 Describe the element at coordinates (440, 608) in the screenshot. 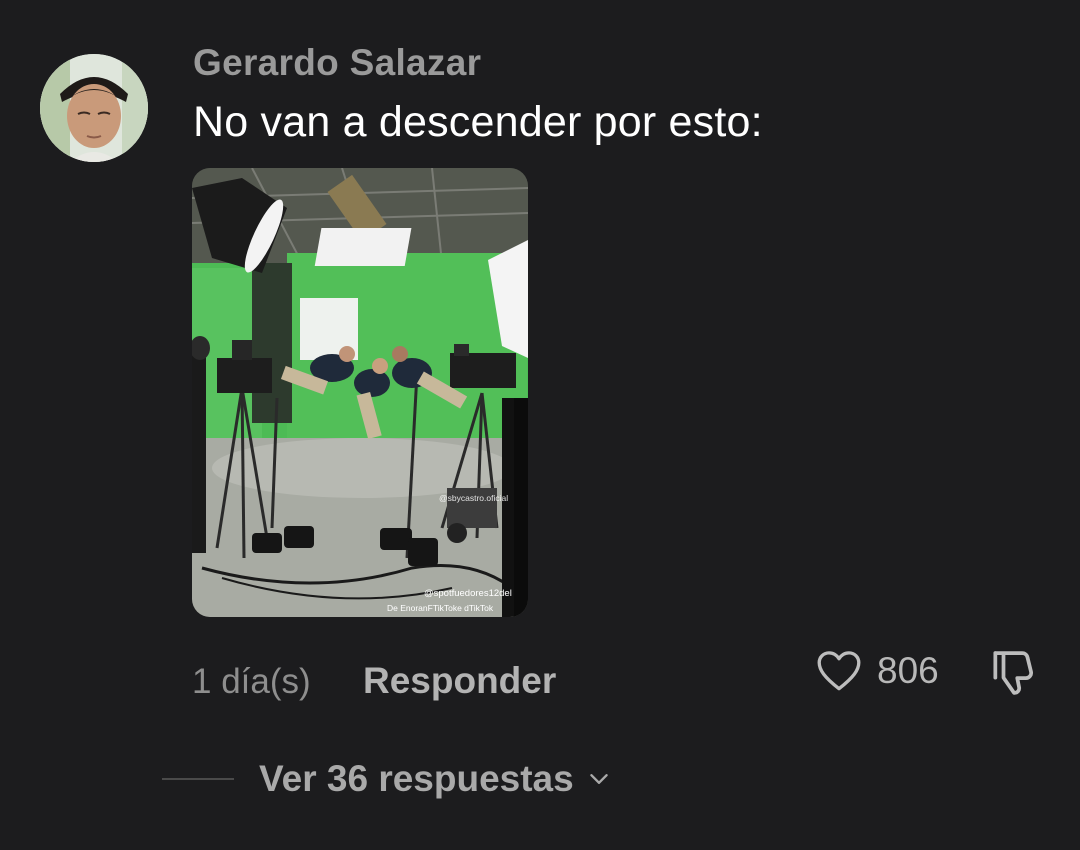

I see `media-watermark-source-label: De EnoranFTikToke dTikTok` at that location.